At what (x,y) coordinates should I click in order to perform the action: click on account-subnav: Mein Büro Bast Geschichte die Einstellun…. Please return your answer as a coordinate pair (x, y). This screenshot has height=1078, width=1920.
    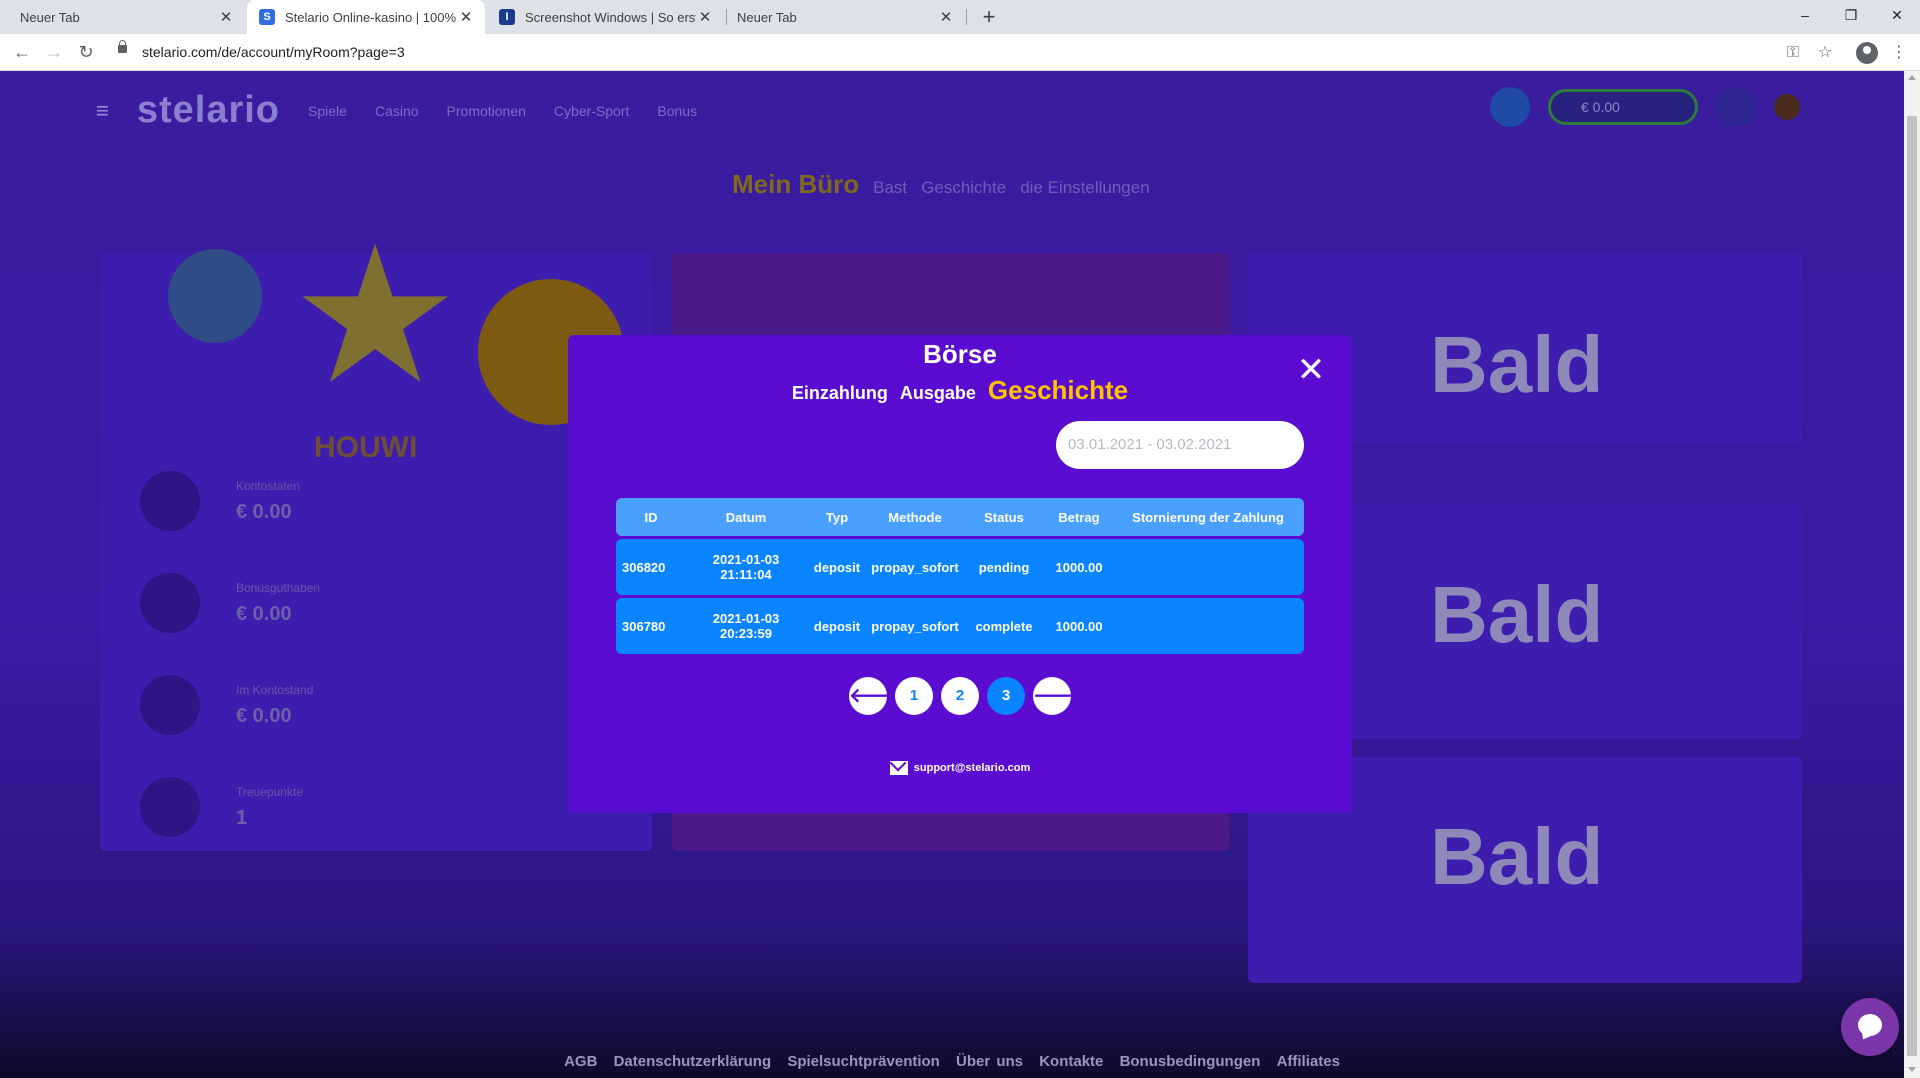
    Looking at the image, I should click on (941, 184).